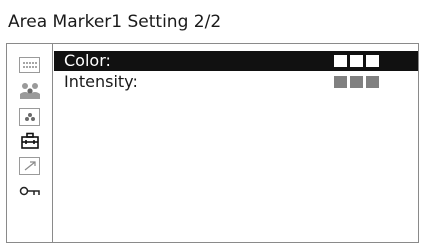  Describe the element at coordinates (87, 60) in the screenshot. I see `setting-label: Color:` at that location.